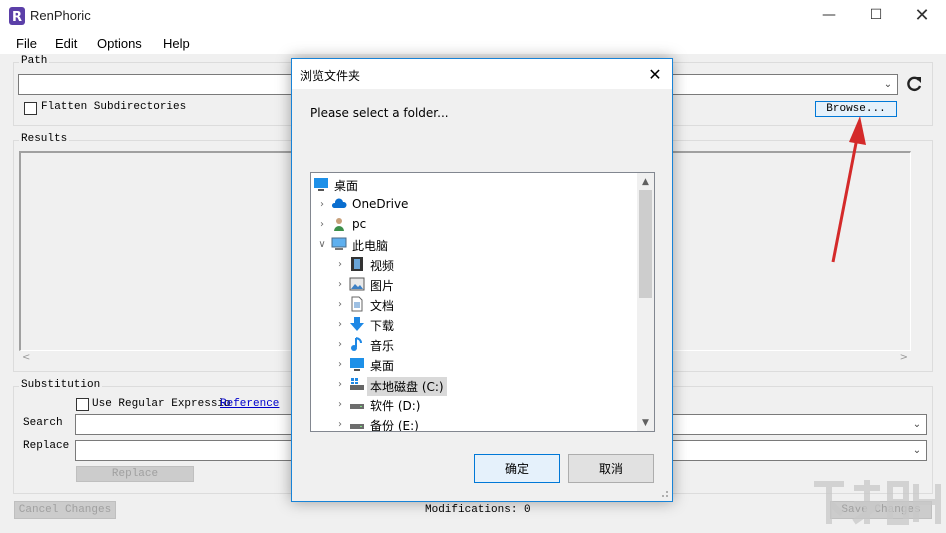  Describe the element at coordinates (474, 264) in the screenshot. I see `tree-item: › 视频` at that location.